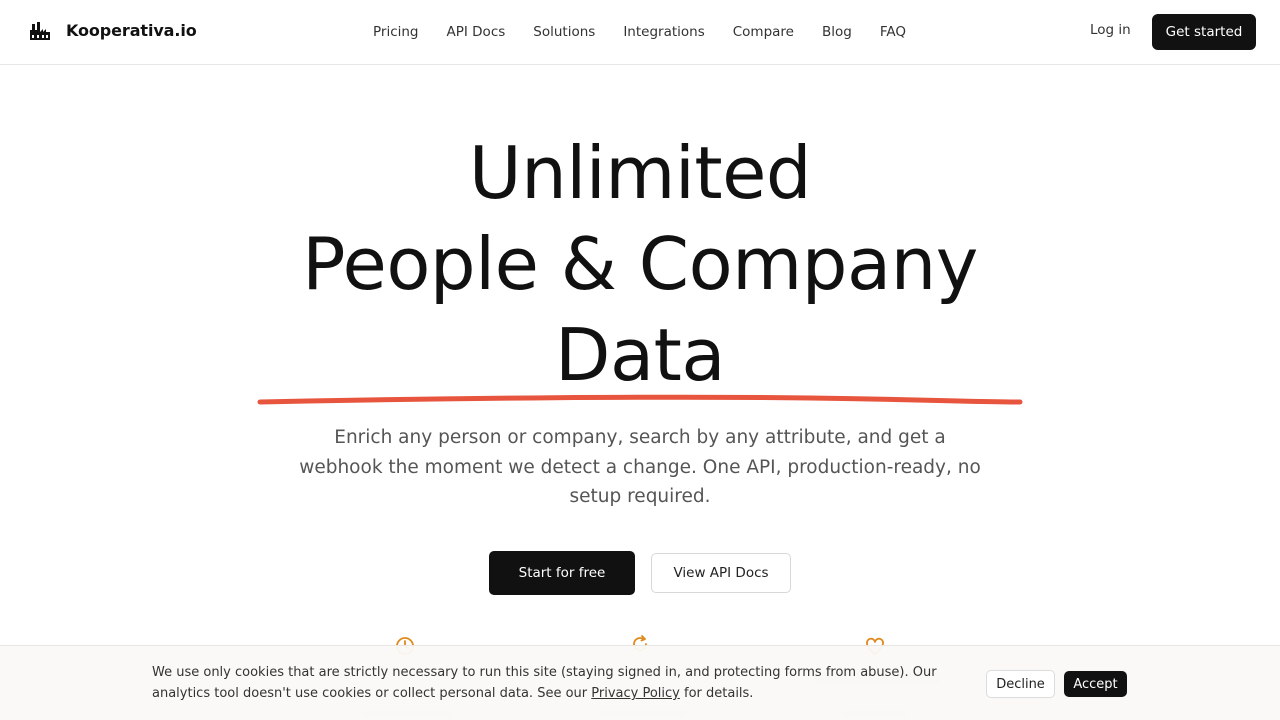 This screenshot has height=720, width=1280. Describe the element at coordinates (763, 32) in the screenshot. I see `nav-item-compare: Compare` at that location.